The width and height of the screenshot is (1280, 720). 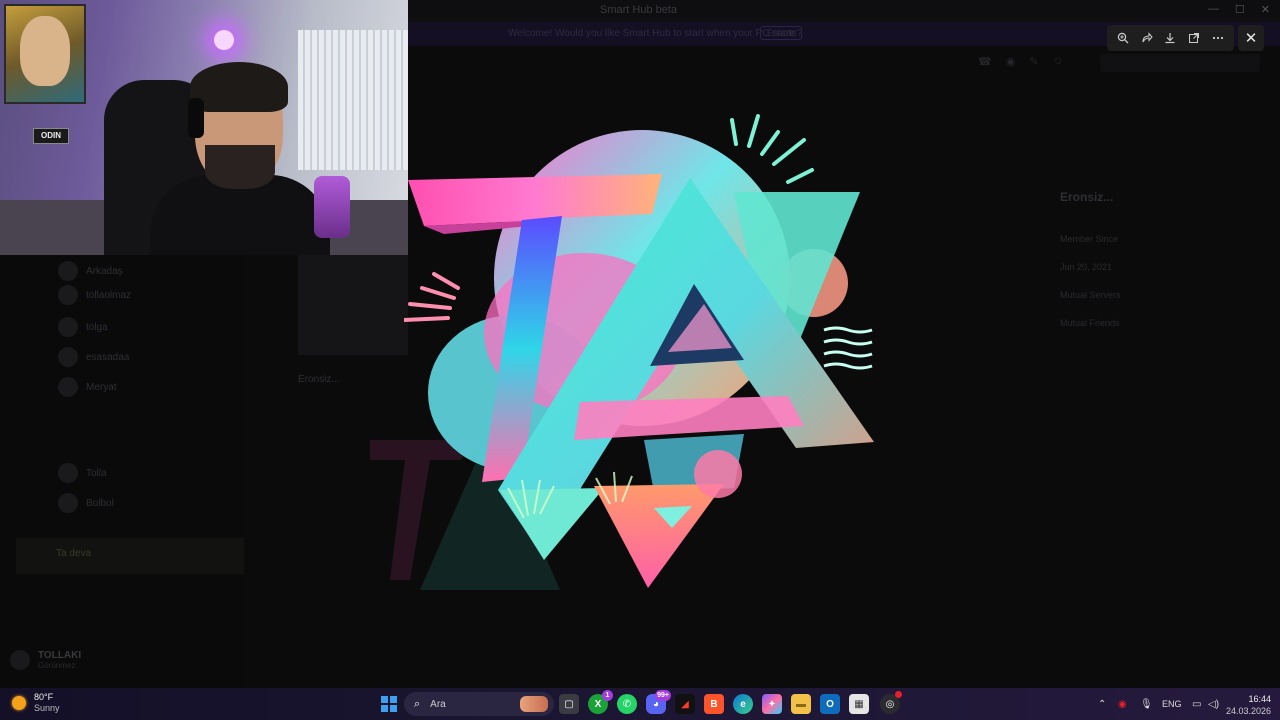 I want to click on webcam-neon-light, so click(x=224, y=40).